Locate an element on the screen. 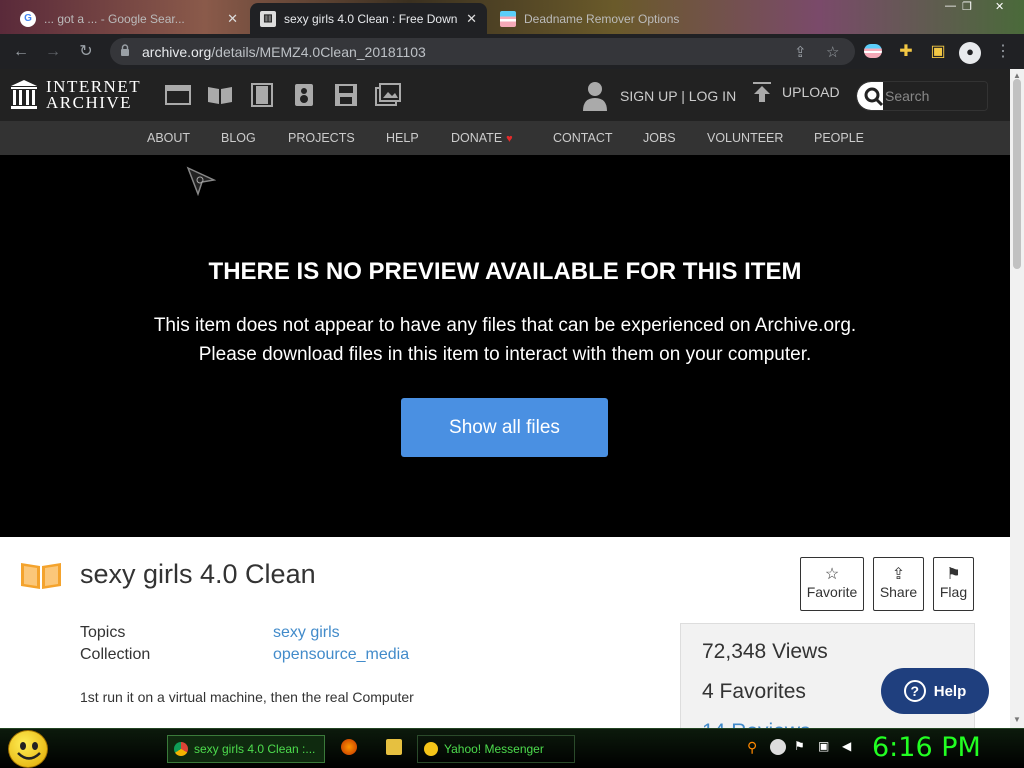  flag-button: ⚑ Flag is located at coordinates (953, 584).